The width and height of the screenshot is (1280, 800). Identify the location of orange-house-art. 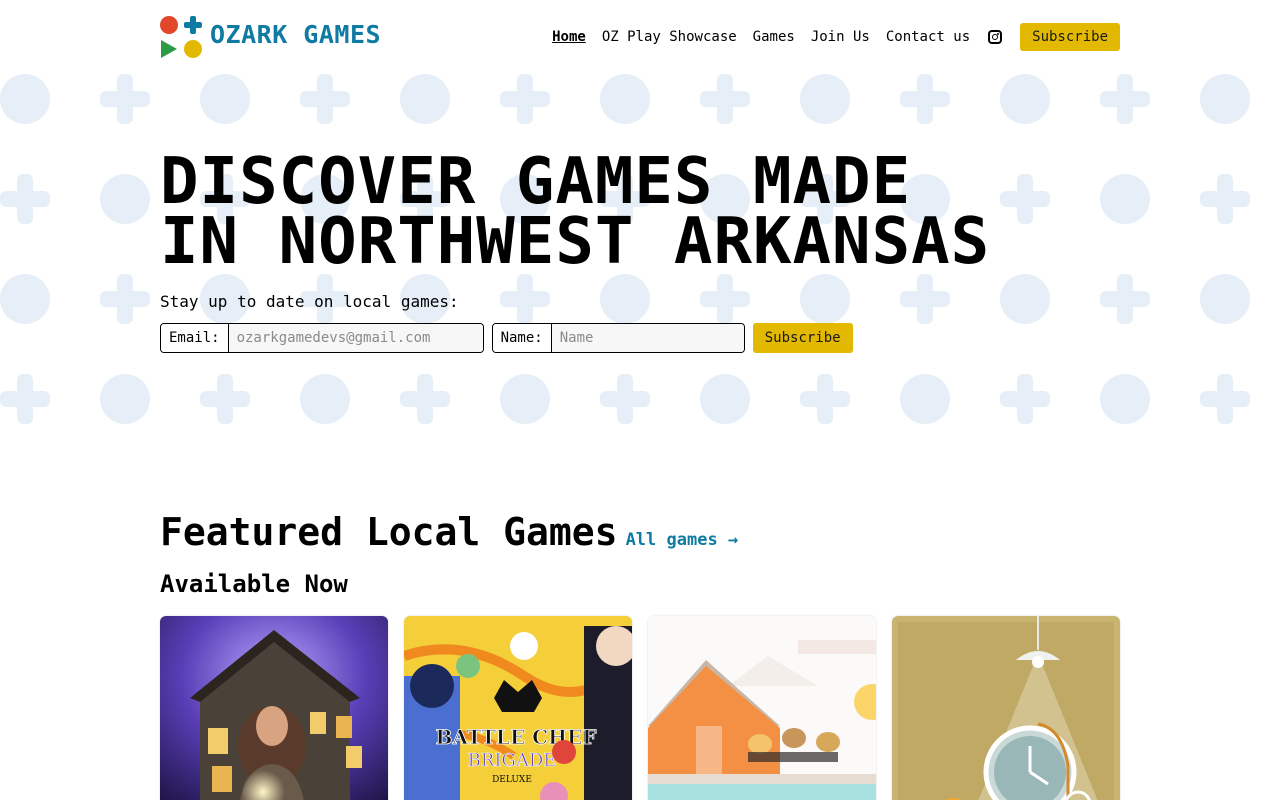
(762, 708).